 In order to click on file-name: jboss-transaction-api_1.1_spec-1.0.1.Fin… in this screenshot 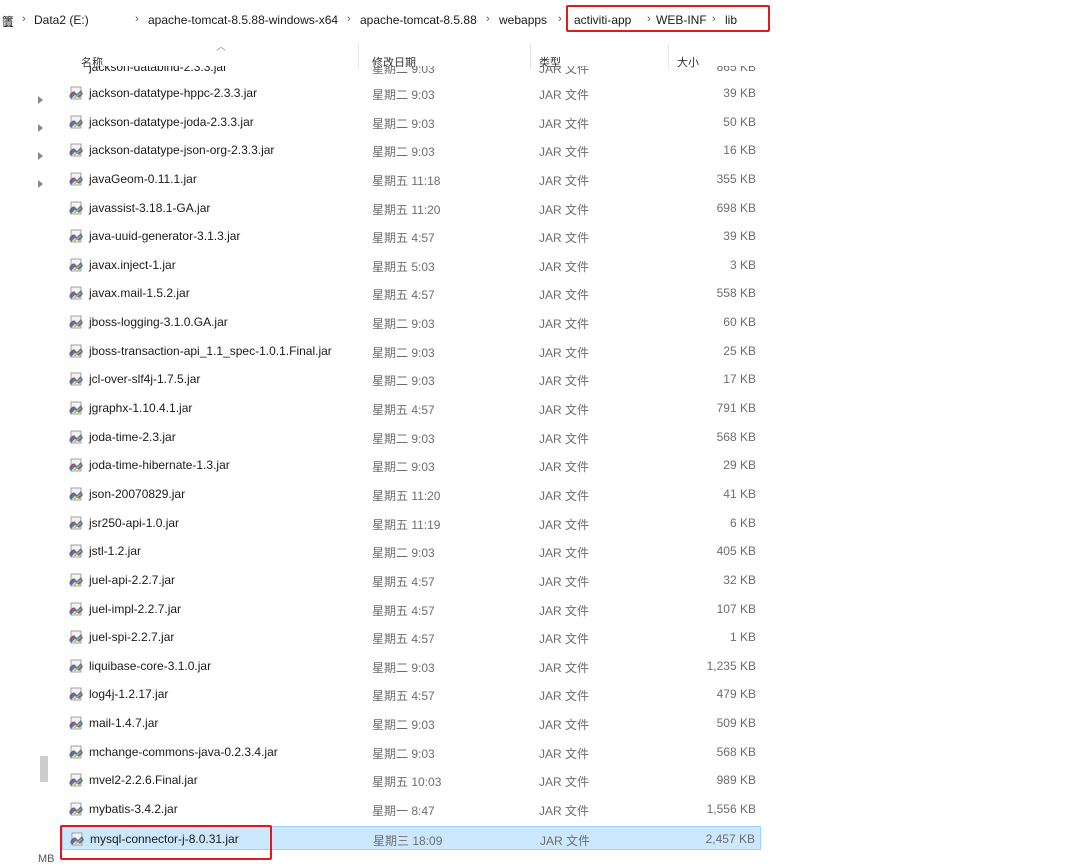, I will do `click(210, 350)`.